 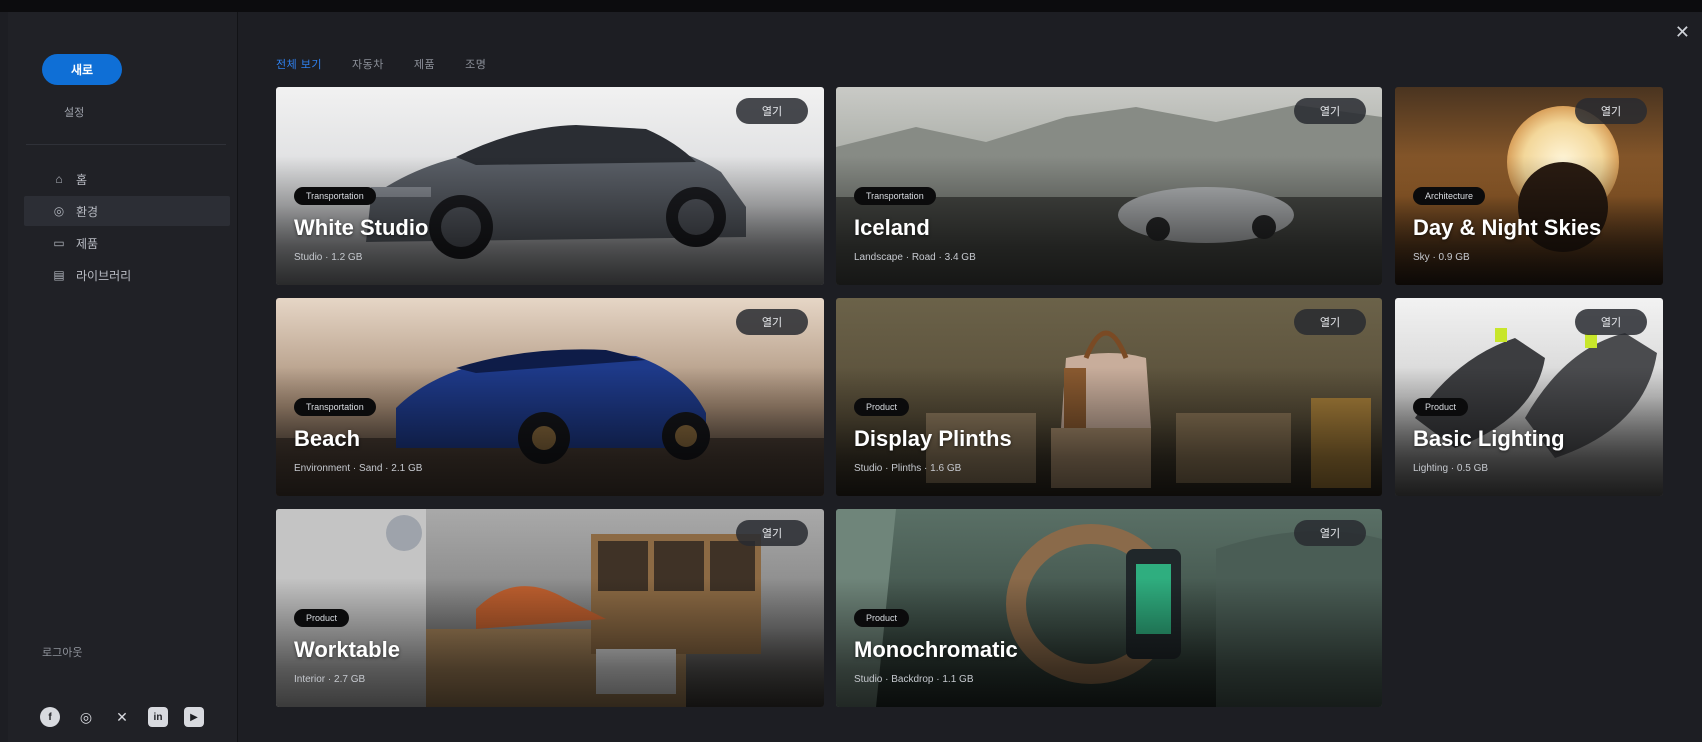 What do you see at coordinates (87, 243) in the screenshot?
I see `sidebar-item-label: 제품` at bounding box center [87, 243].